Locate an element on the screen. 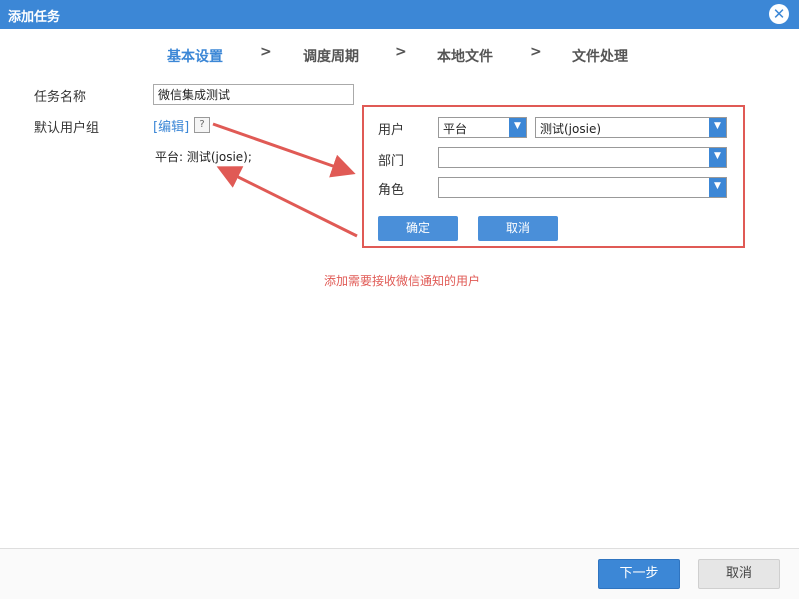 The image size is (799, 599). annotation-arrows is located at coordinates (285, 180).